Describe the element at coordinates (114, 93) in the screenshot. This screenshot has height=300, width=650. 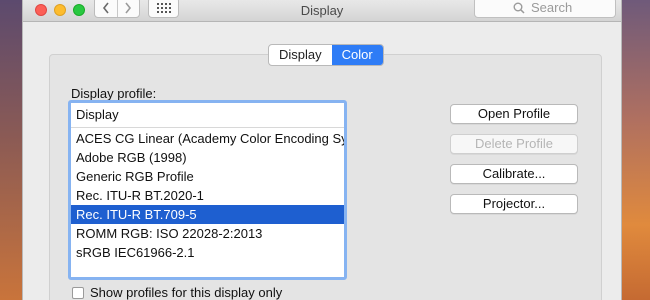
I see `display-profile-label: Display profile:` at that location.